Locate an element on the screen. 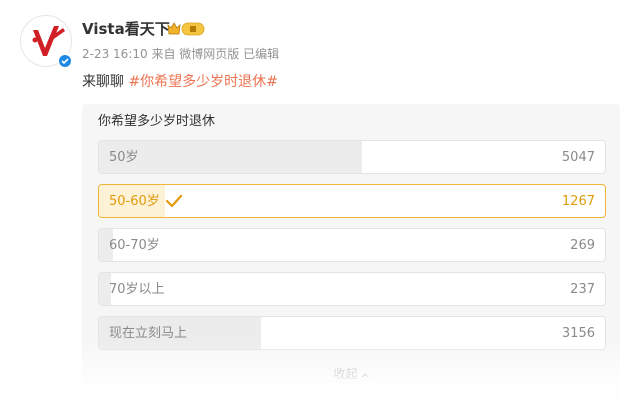  collapse-button: 收起 is located at coordinates (351, 374).